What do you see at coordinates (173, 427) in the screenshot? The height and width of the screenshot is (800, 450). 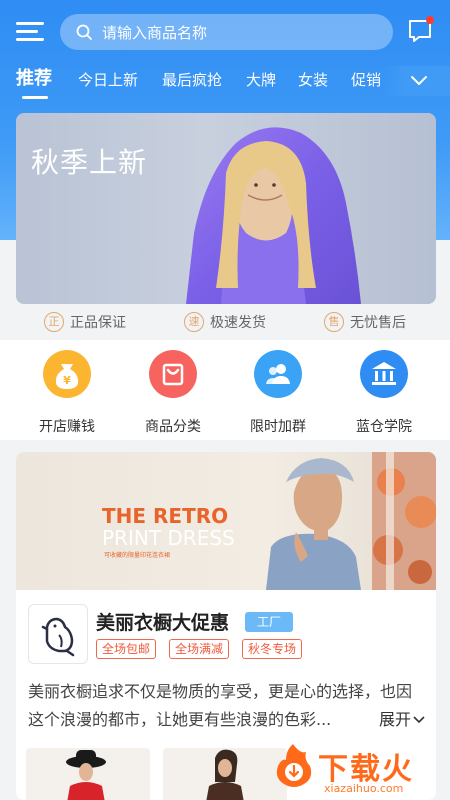 I see `feature-label: 商品分类` at bounding box center [173, 427].